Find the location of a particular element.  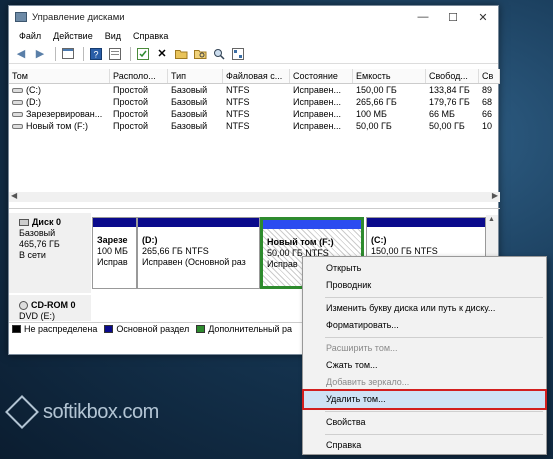

menu-item-help: Справка is located at coordinates (424, 445).